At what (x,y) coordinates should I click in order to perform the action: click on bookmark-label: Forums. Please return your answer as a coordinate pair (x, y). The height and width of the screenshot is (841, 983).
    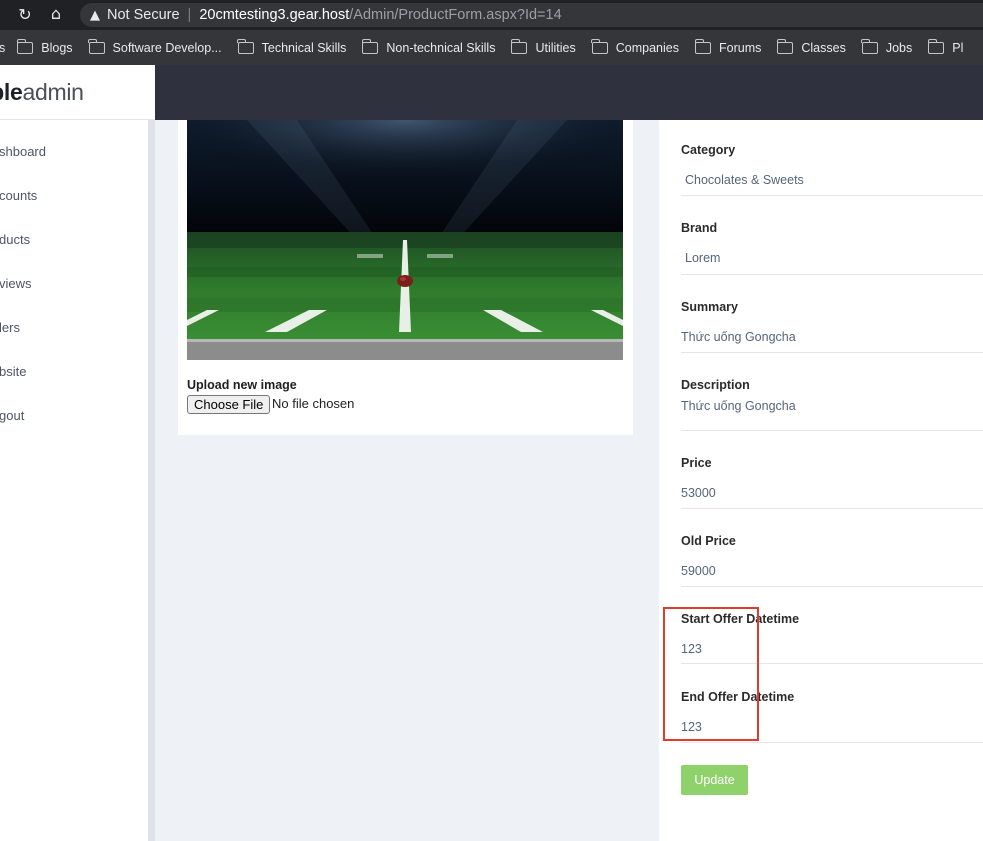
    Looking at the image, I should click on (740, 47).